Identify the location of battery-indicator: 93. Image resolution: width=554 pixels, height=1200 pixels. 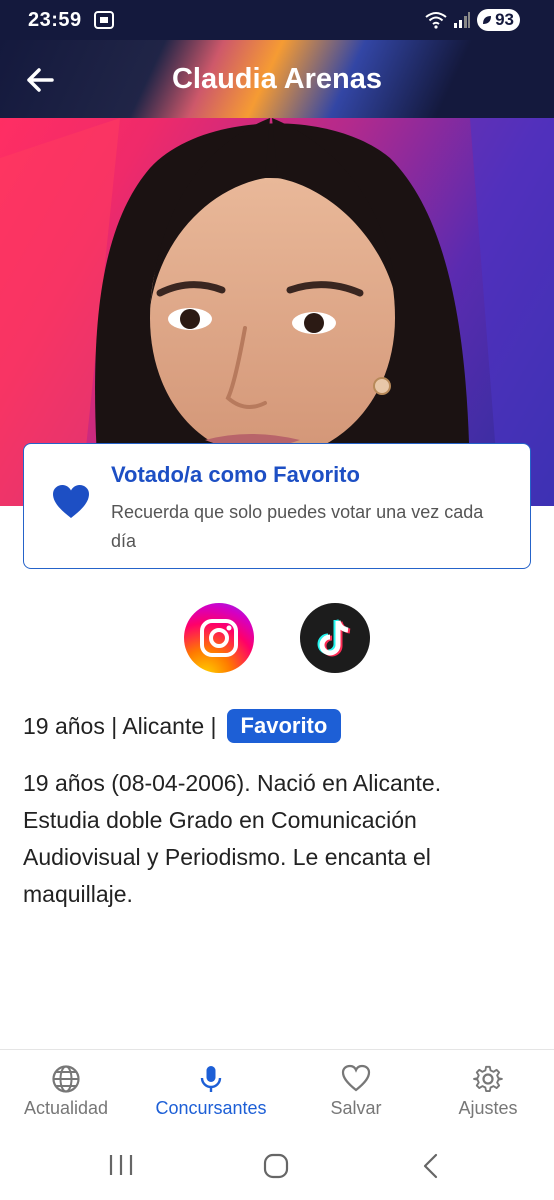
(498, 20).